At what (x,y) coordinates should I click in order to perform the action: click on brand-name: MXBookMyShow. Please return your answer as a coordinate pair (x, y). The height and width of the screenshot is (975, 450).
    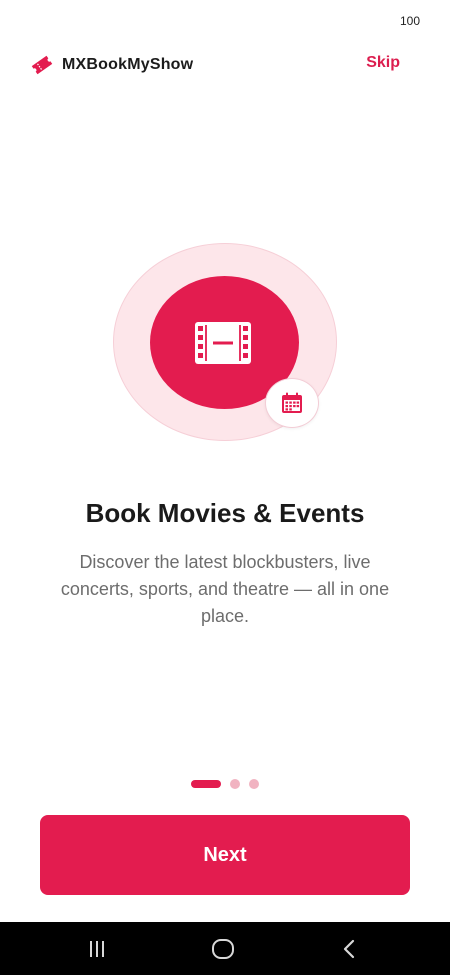
    Looking at the image, I should click on (128, 64).